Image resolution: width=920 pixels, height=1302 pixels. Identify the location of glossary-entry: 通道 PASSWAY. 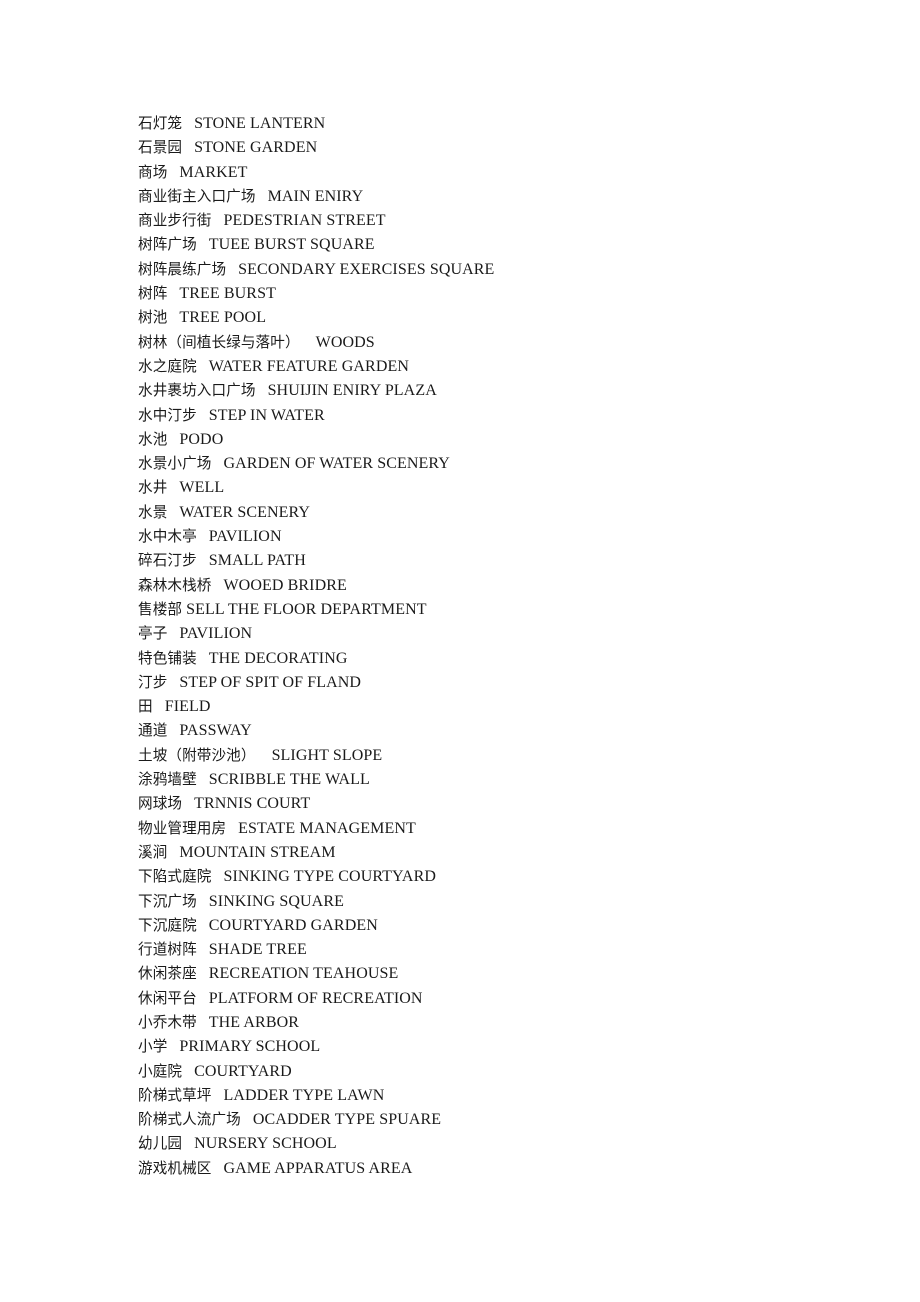
(508, 731).